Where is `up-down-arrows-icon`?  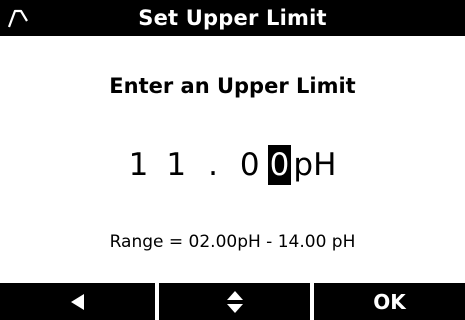 up-down-arrows-icon is located at coordinates (234, 301).